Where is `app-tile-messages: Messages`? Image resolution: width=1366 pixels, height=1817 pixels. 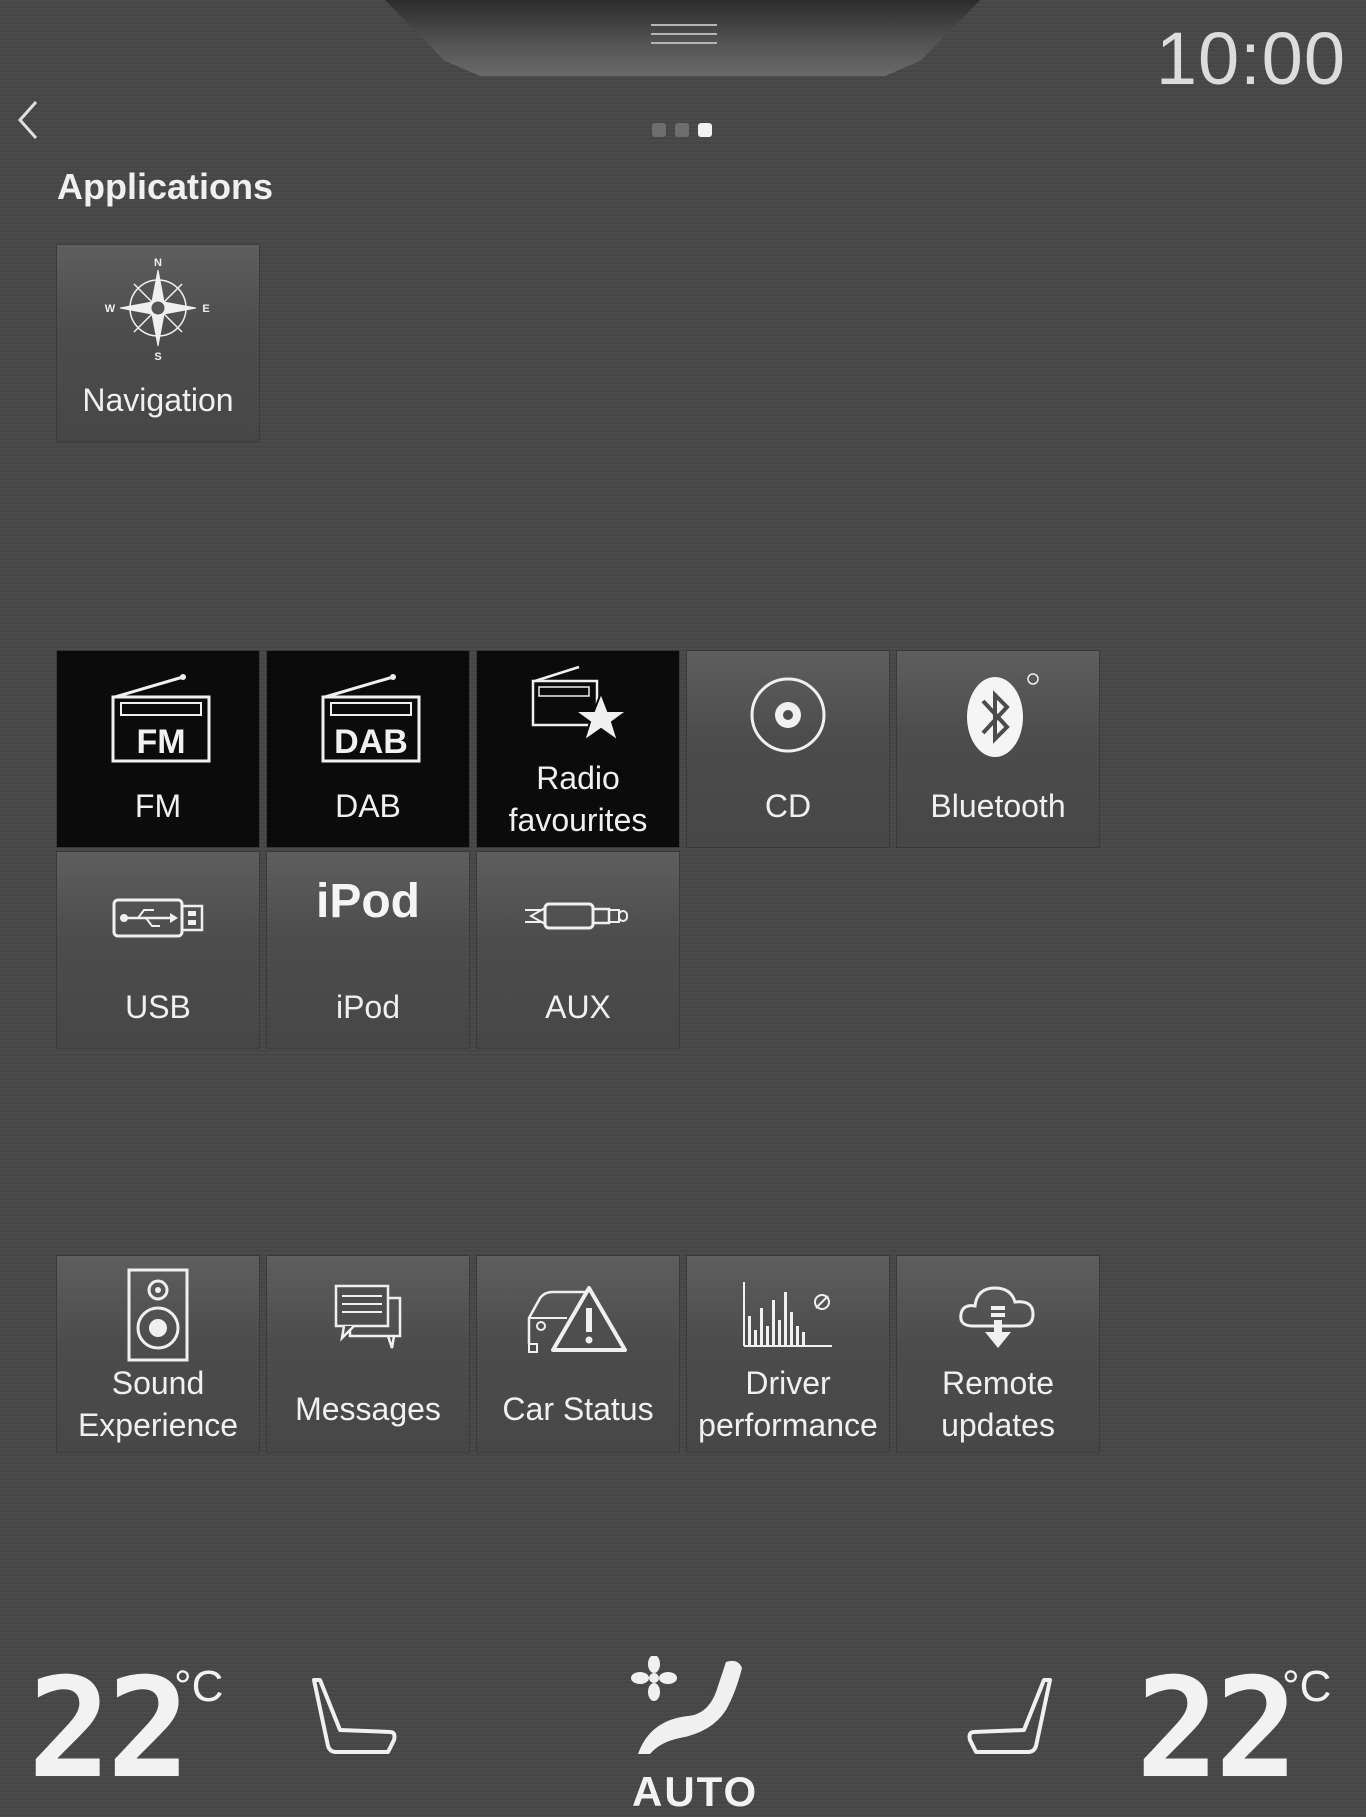 app-tile-messages: Messages is located at coordinates (368, 1354).